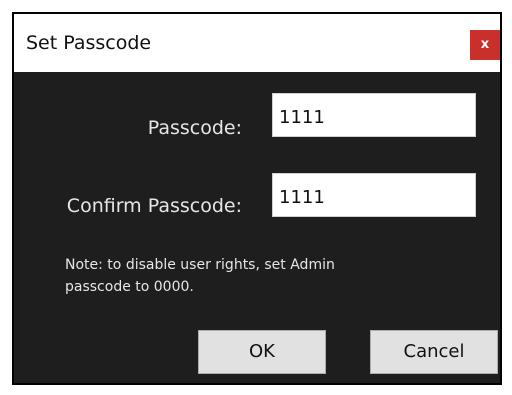  I want to click on cancel-button: Cancel, so click(434, 352).